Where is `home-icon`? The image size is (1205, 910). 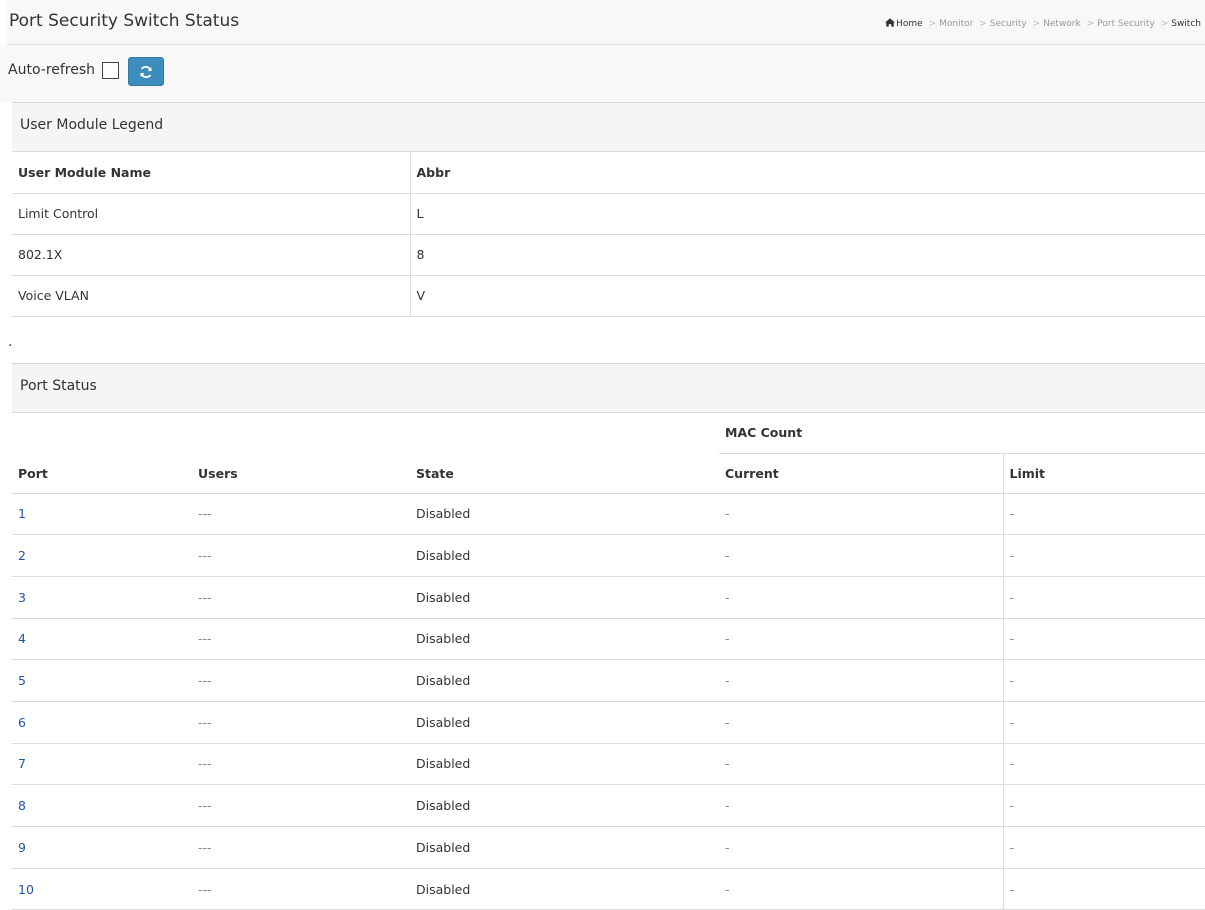 home-icon is located at coordinates (890, 22).